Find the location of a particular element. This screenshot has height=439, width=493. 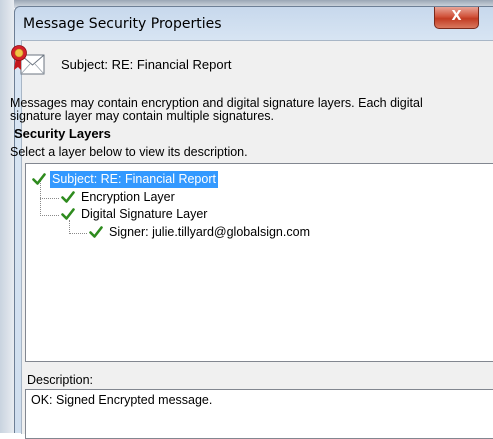

tree-item-label: Signer: julie.tillyard@globalsign.com is located at coordinates (209, 232).